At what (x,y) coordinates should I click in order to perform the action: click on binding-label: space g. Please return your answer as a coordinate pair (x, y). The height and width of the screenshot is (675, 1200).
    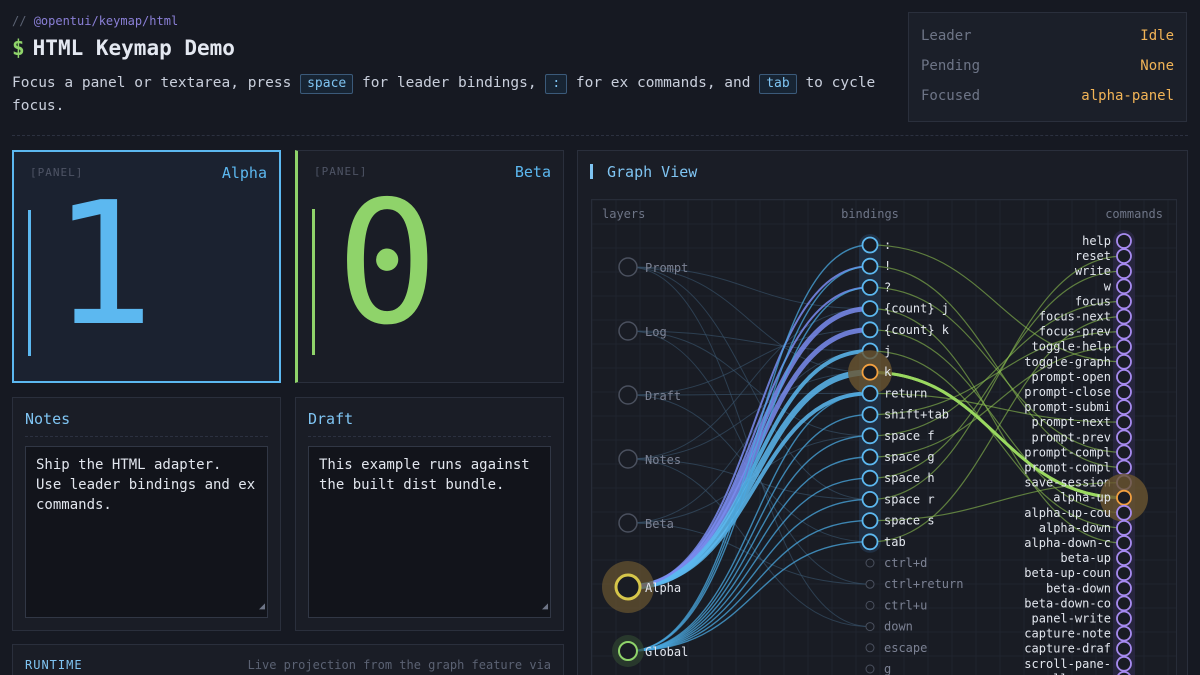
    Looking at the image, I should click on (909, 457).